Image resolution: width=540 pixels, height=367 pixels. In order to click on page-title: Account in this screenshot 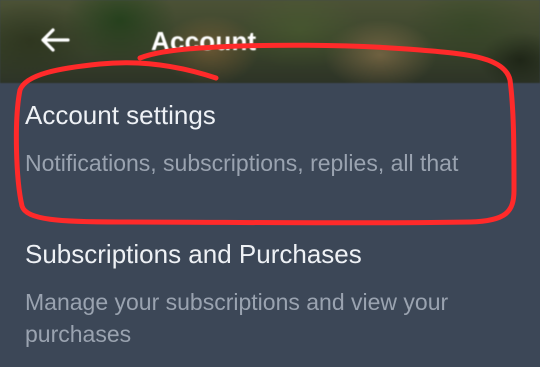, I will do `click(204, 41)`.